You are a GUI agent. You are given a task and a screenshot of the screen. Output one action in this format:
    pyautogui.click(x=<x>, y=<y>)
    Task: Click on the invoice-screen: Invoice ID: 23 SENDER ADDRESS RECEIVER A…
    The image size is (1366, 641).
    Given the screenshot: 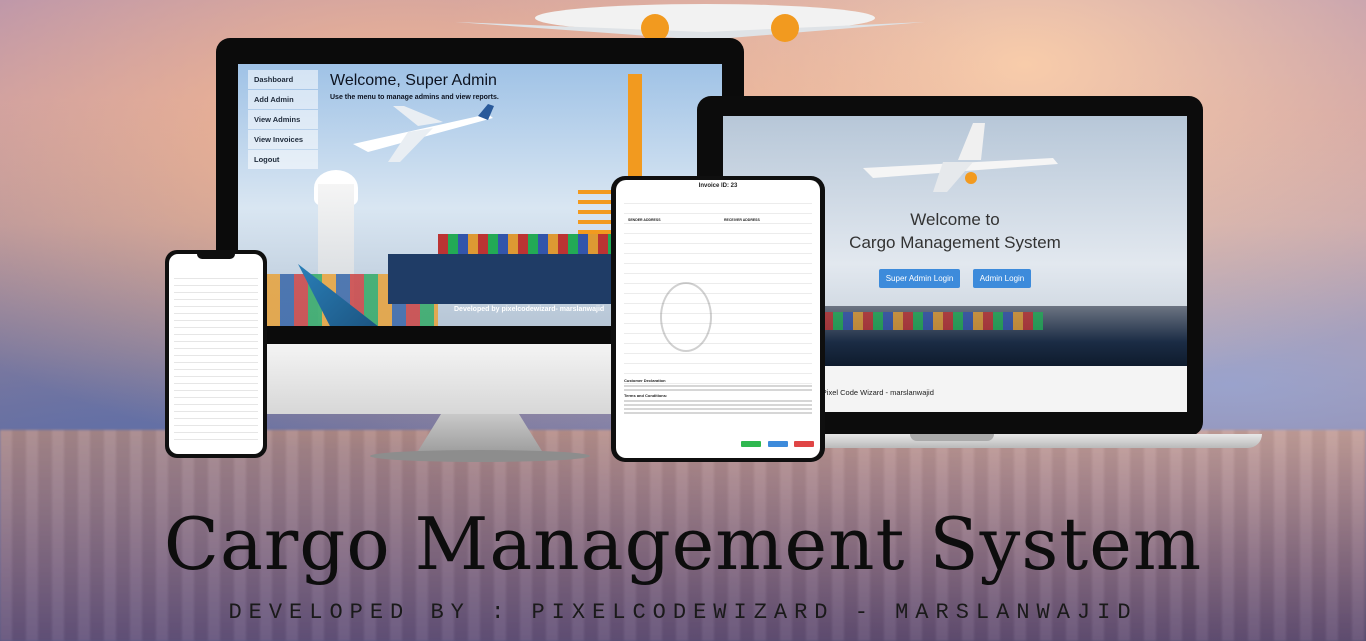 What is the action you would take?
    pyautogui.click(x=718, y=319)
    